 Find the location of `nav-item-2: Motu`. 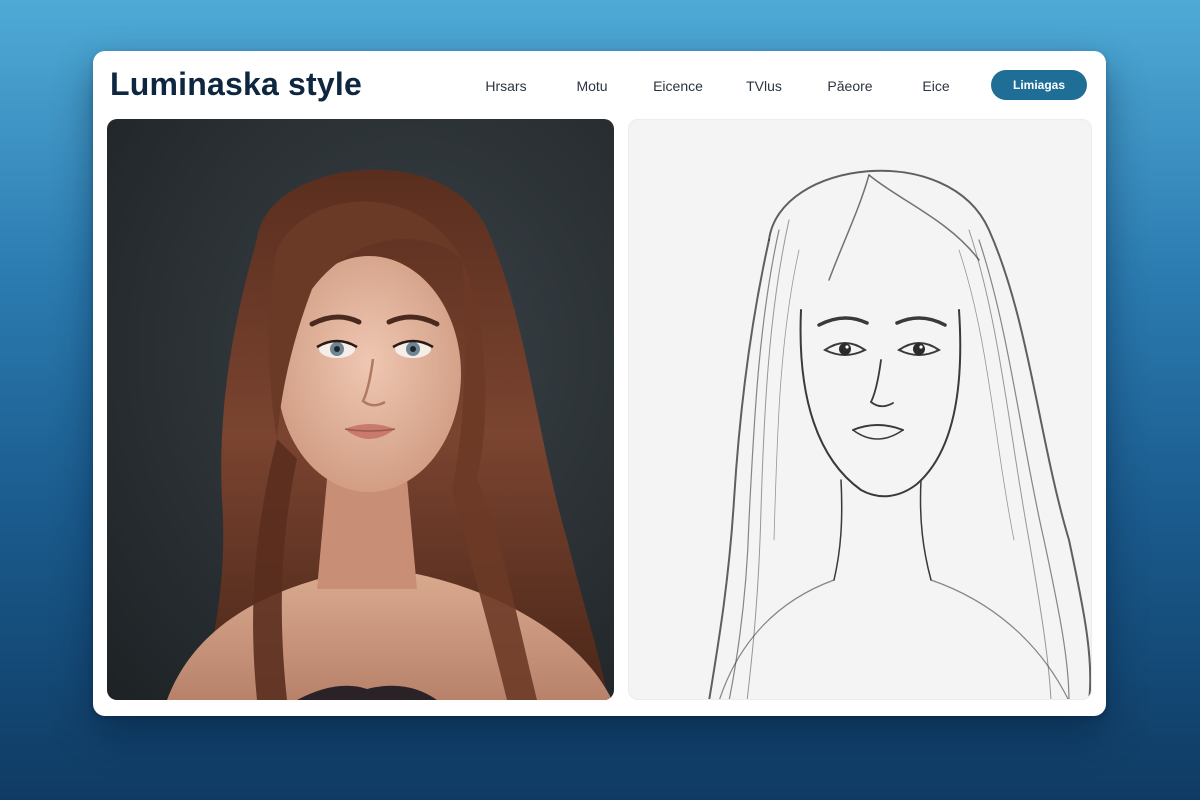

nav-item-2: Motu is located at coordinates (592, 86).